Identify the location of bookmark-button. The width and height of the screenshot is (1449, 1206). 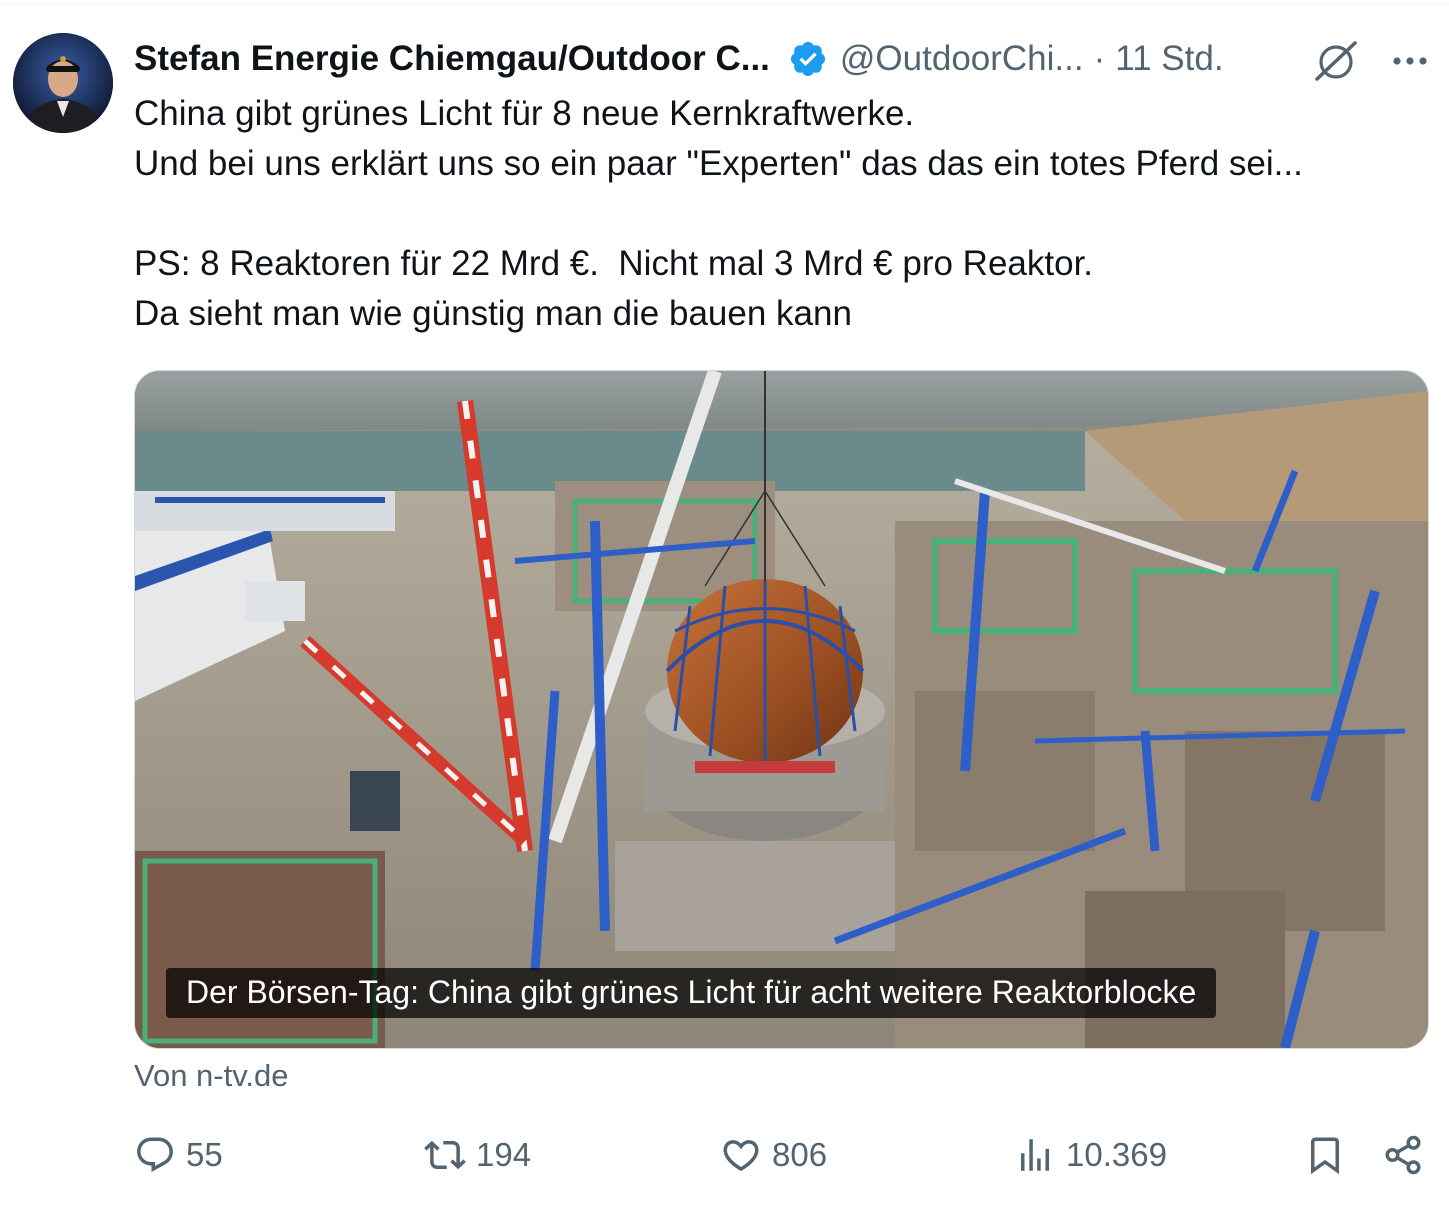
(1325, 1155).